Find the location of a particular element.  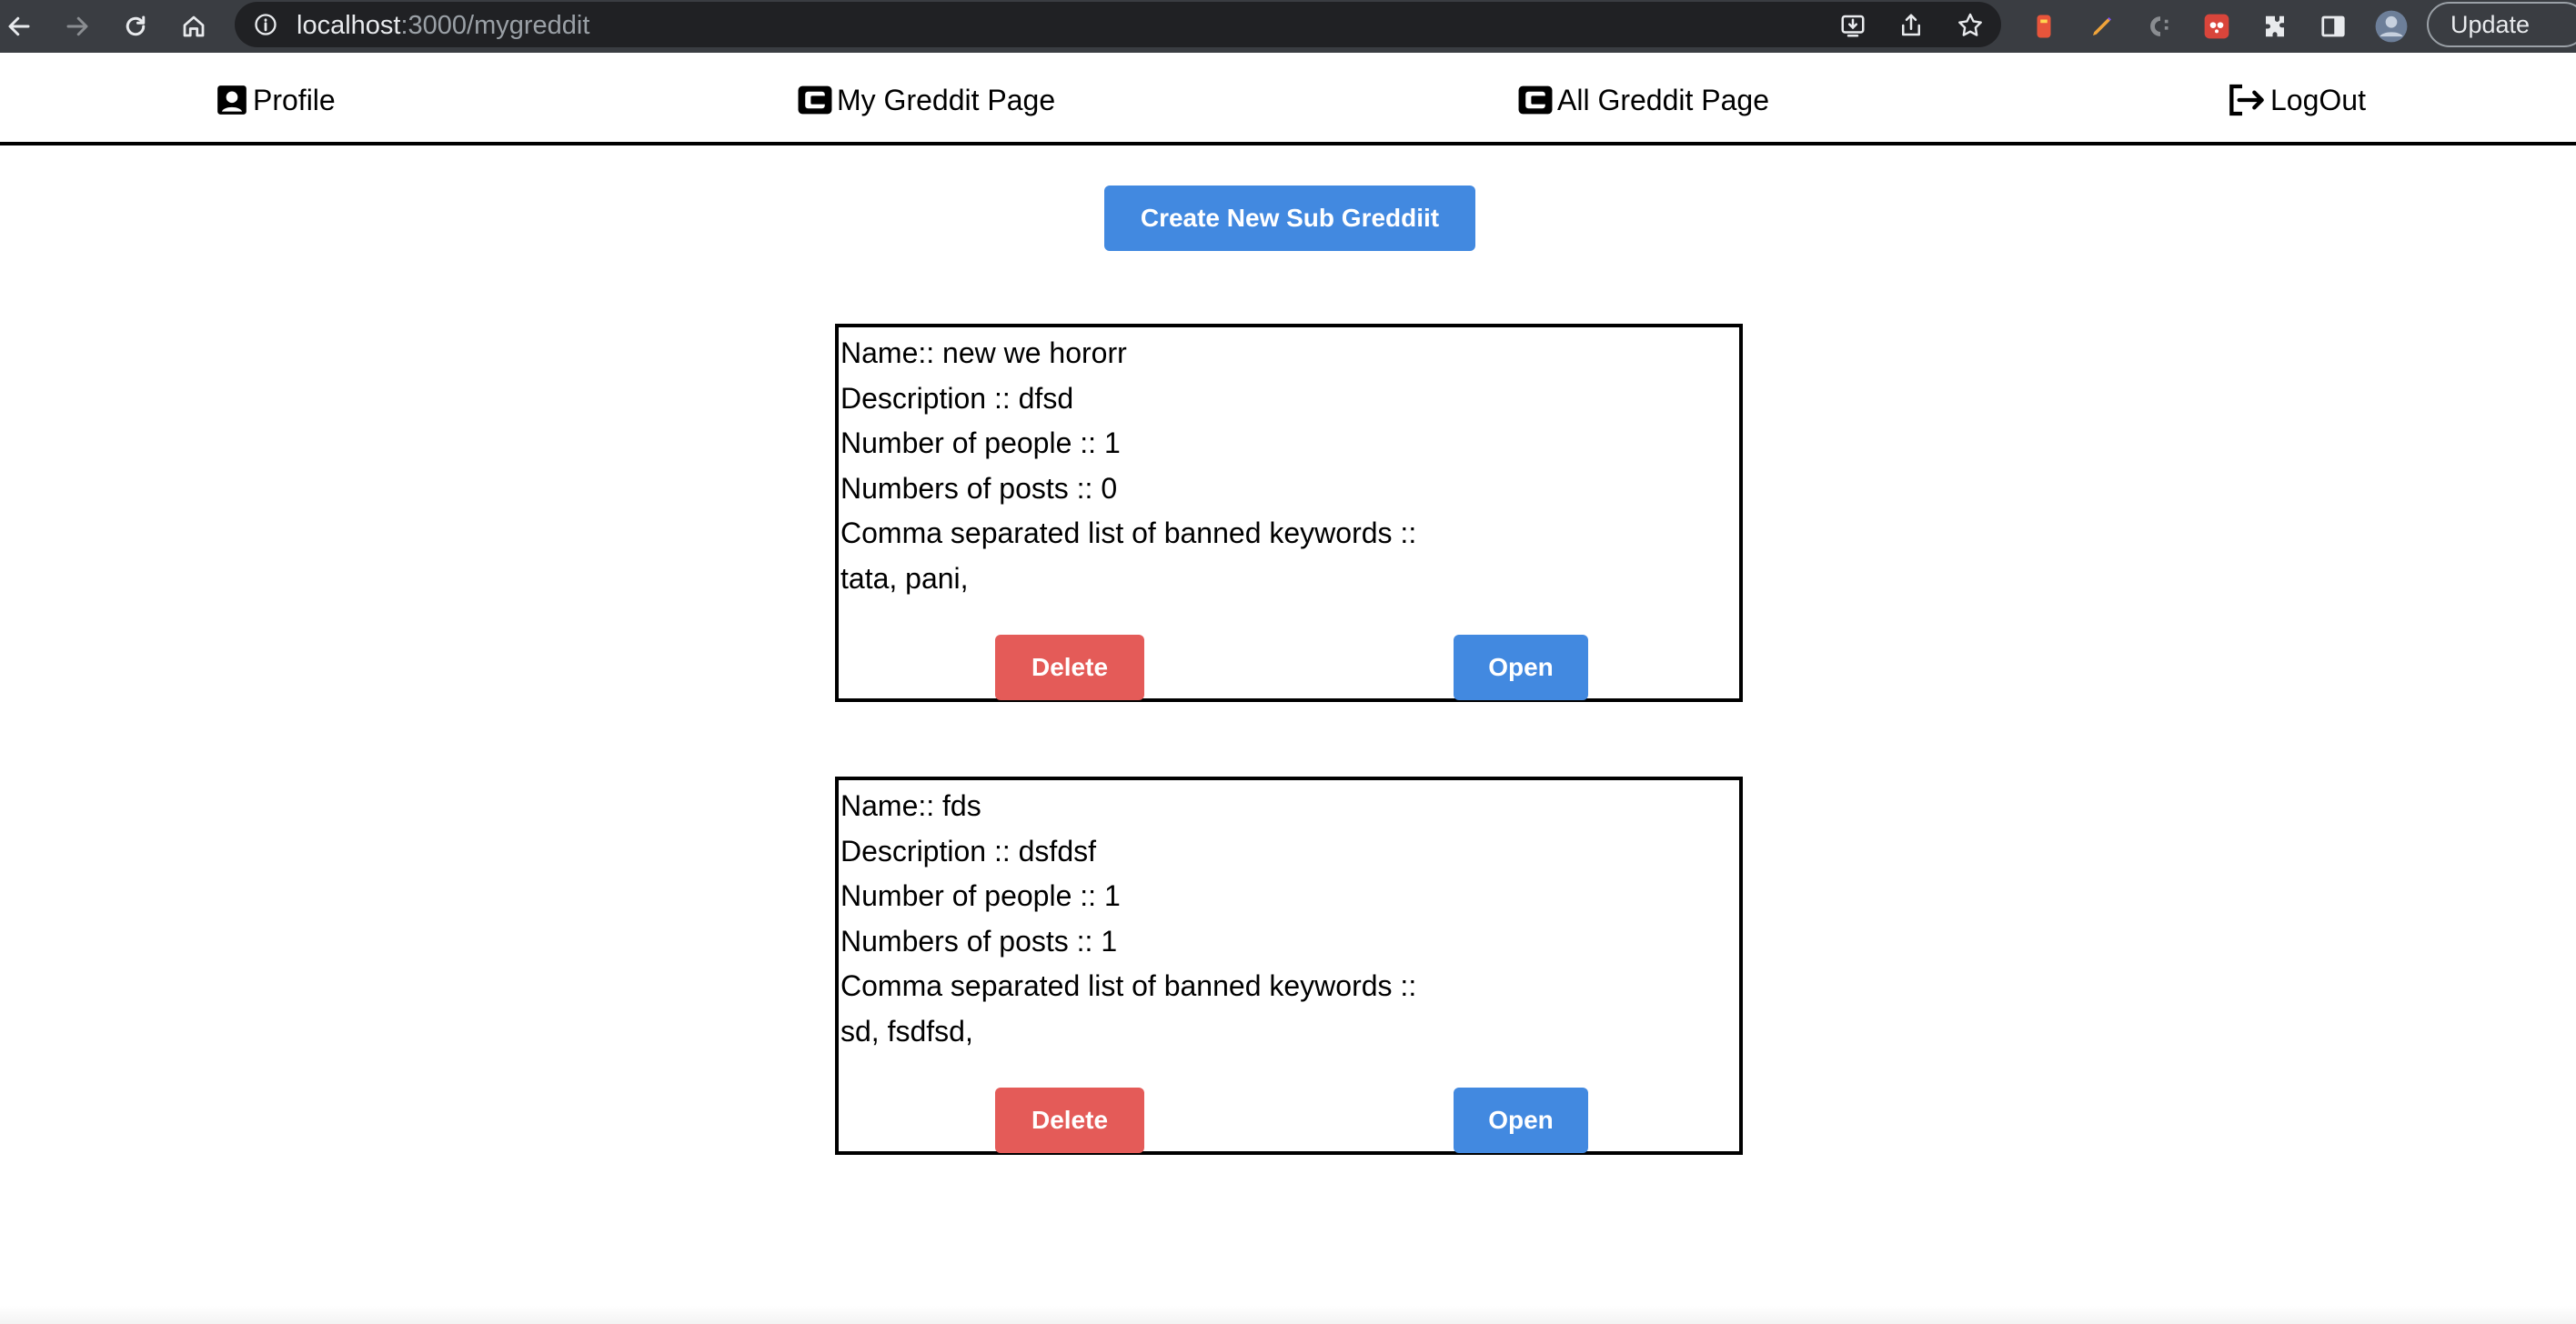

back-icon is located at coordinates (19, 26).